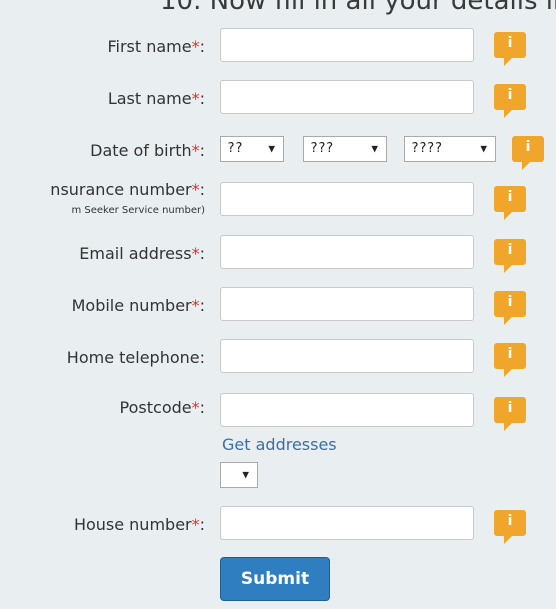 Image resolution: width=556 pixels, height=609 pixels. Describe the element at coordinates (347, 252) in the screenshot. I see `email-address-input` at that location.